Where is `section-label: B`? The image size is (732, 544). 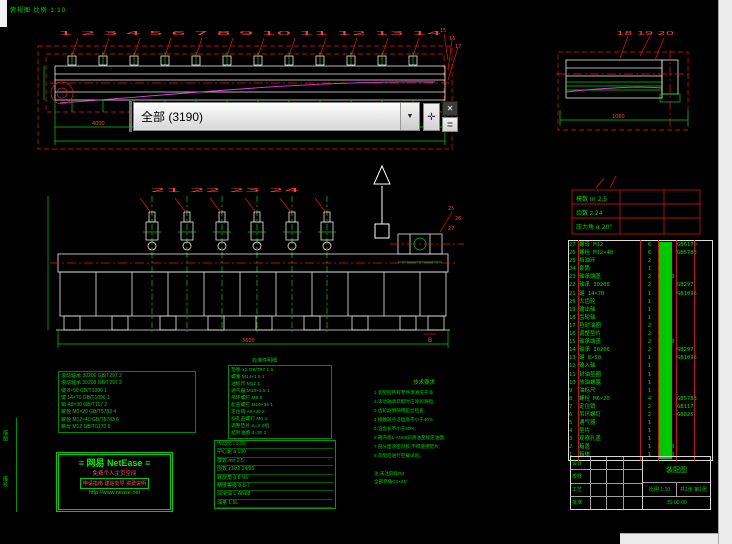
section-label: B is located at coordinates (430, 340).